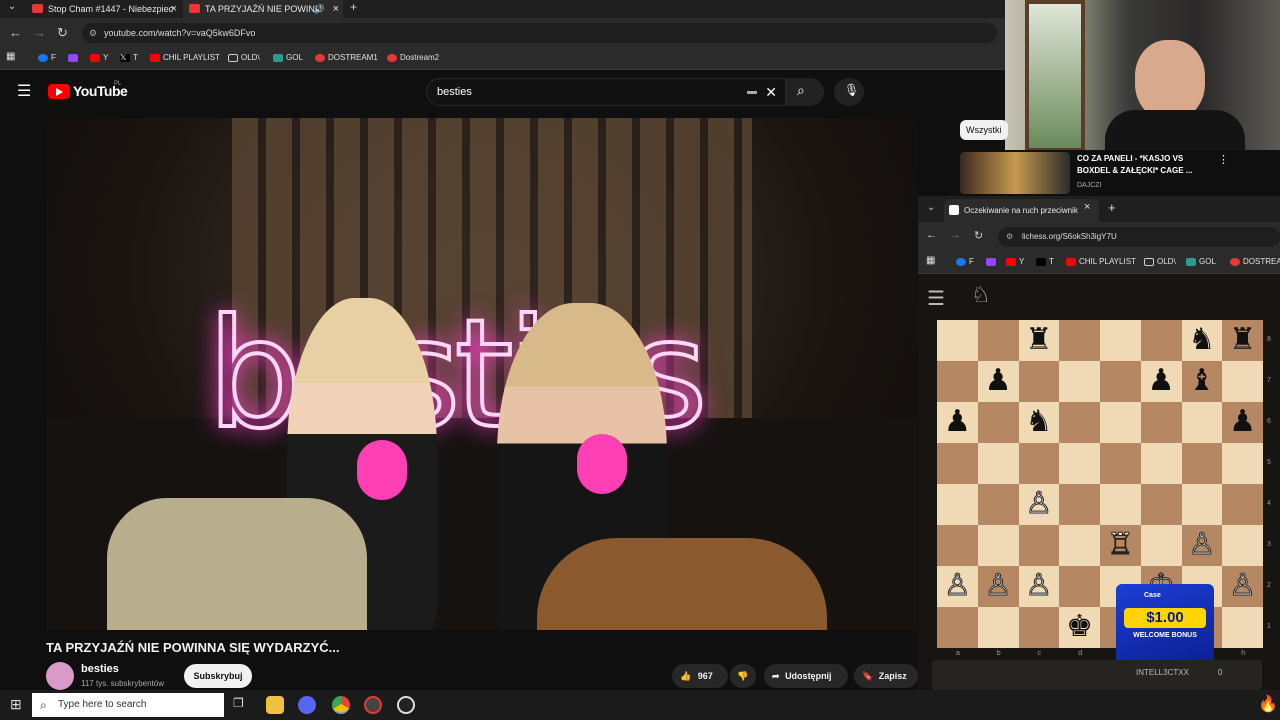  What do you see at coordinates (1139, 237) in the screenshot?
I see `url-input: ⚙ lichess.org/S6okSh3igY7U` at bounding box center [1139, 237].